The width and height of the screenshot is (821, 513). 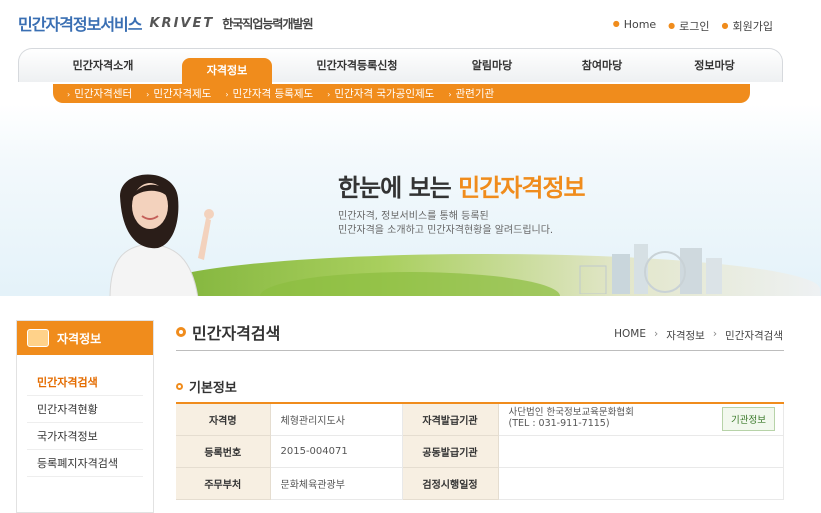 What do you see at coordinates (336, 483) in the screenshot?
I see `table-cell: 문화체육관광부` at bounding box center [336, 483].